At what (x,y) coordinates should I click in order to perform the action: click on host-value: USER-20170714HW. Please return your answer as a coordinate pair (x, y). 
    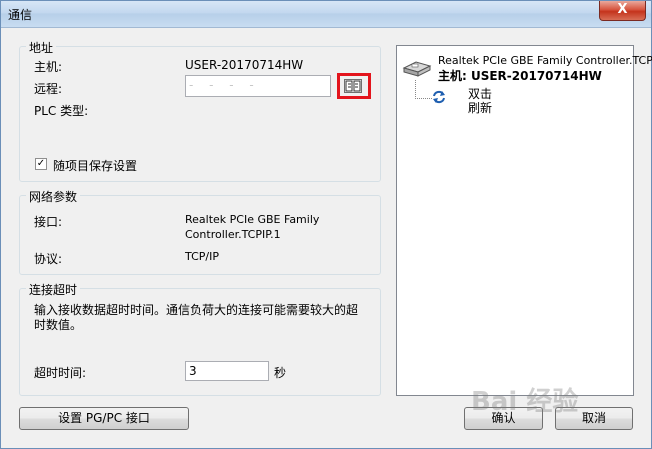
    Looking at the image, I should click on (244, 65).